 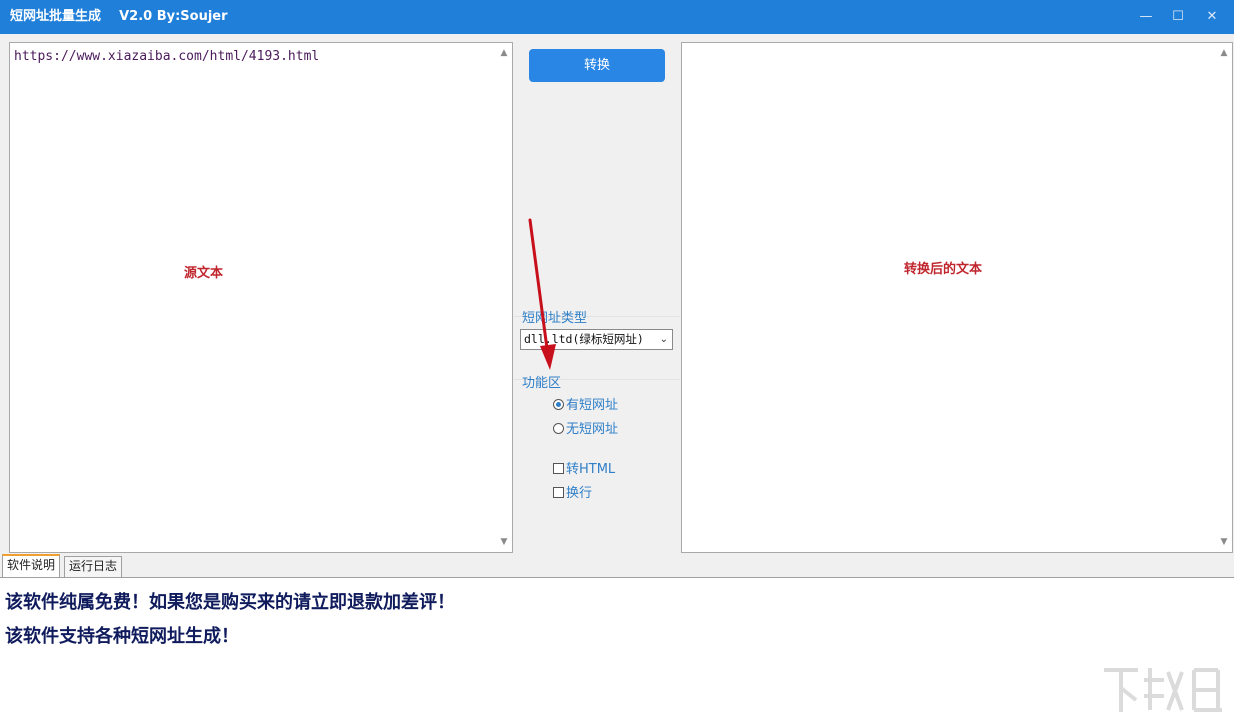 I want to click on checkbox-newline: 换行, so click(x=572, y=494).